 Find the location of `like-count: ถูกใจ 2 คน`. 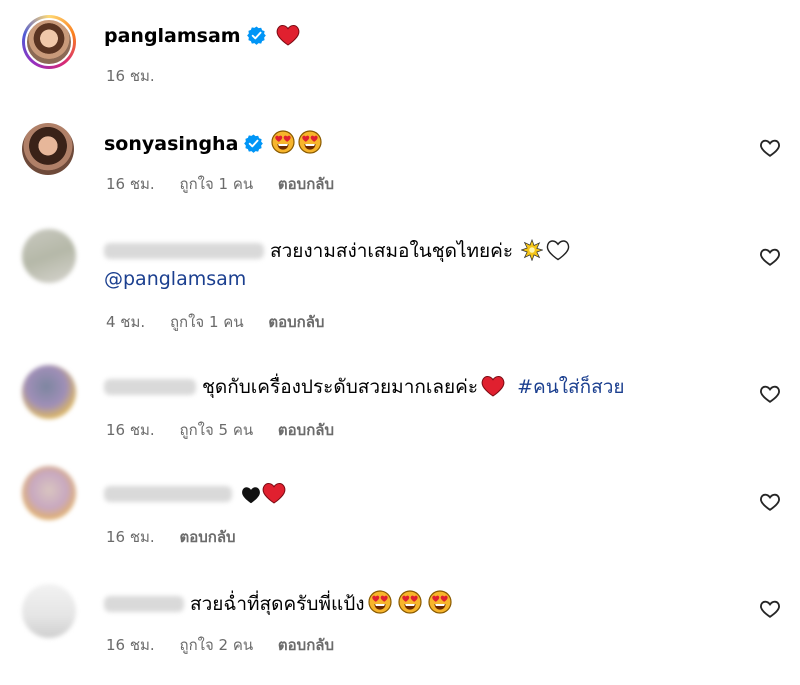

like-count: ถูกใจ 2 คน is located at coordinates (216, 645).